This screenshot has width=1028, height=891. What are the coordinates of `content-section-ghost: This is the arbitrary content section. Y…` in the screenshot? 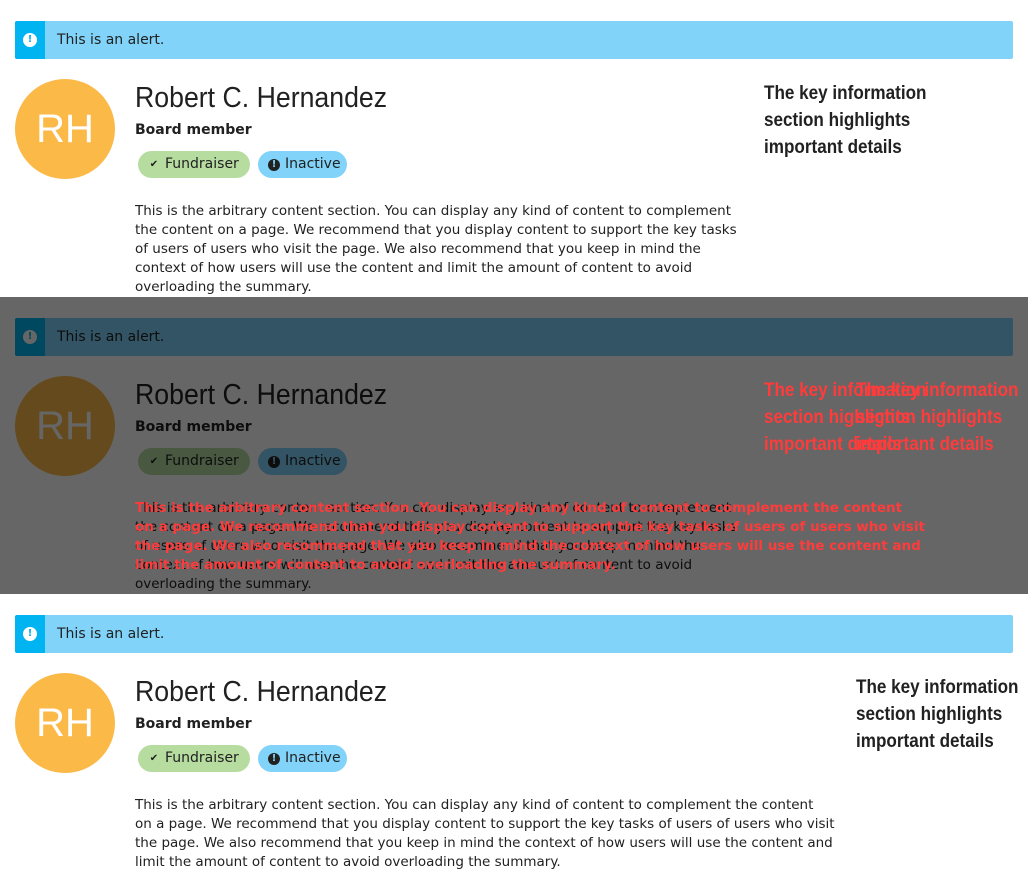 It's located at (530, 537).